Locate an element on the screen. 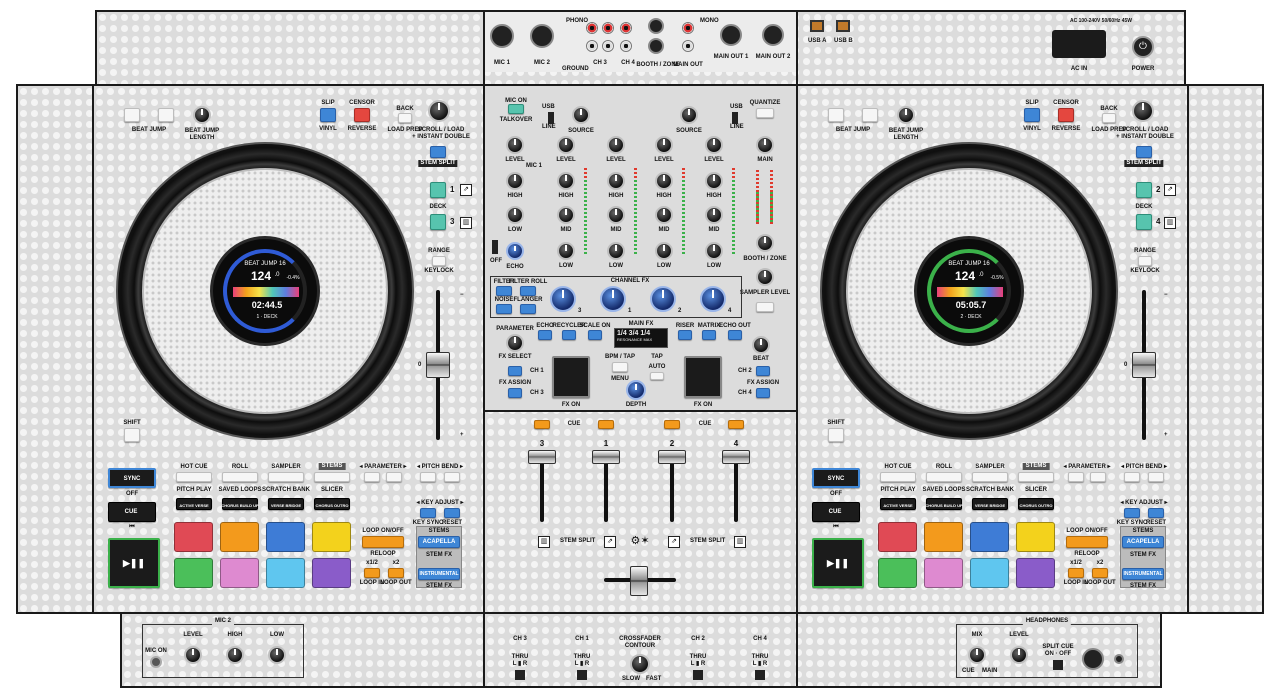  censor-button is located at coordinates (362, 115).